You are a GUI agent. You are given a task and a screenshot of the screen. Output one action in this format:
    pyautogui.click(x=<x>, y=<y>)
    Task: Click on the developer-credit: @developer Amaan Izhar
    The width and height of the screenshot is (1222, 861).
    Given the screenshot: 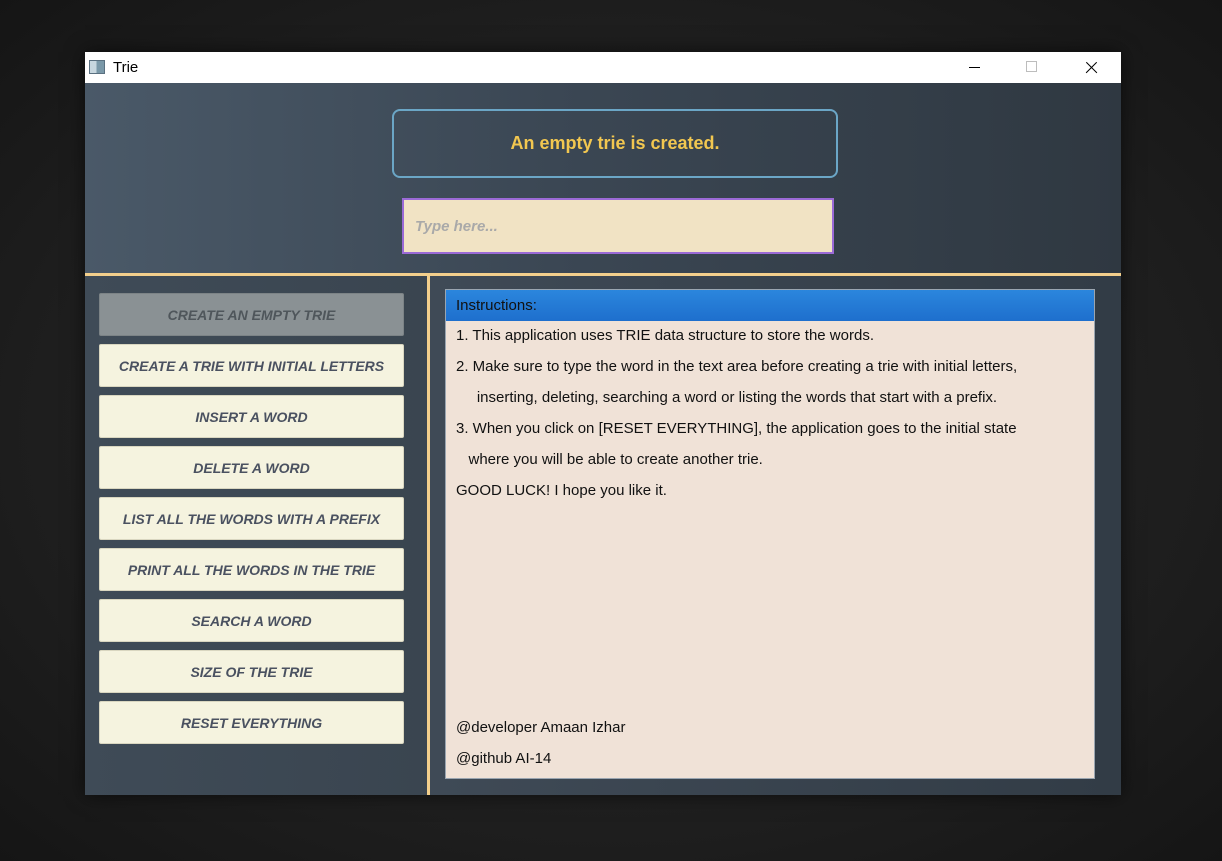 What is the action you would take?
    pyautogui.click(x=541, y=727)
    